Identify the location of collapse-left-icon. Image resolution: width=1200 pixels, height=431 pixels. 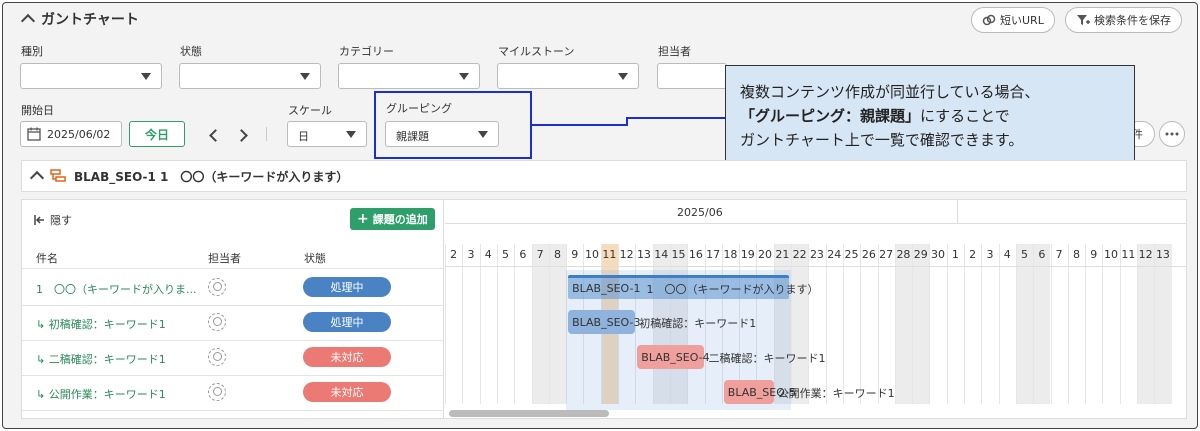
(39, 220).